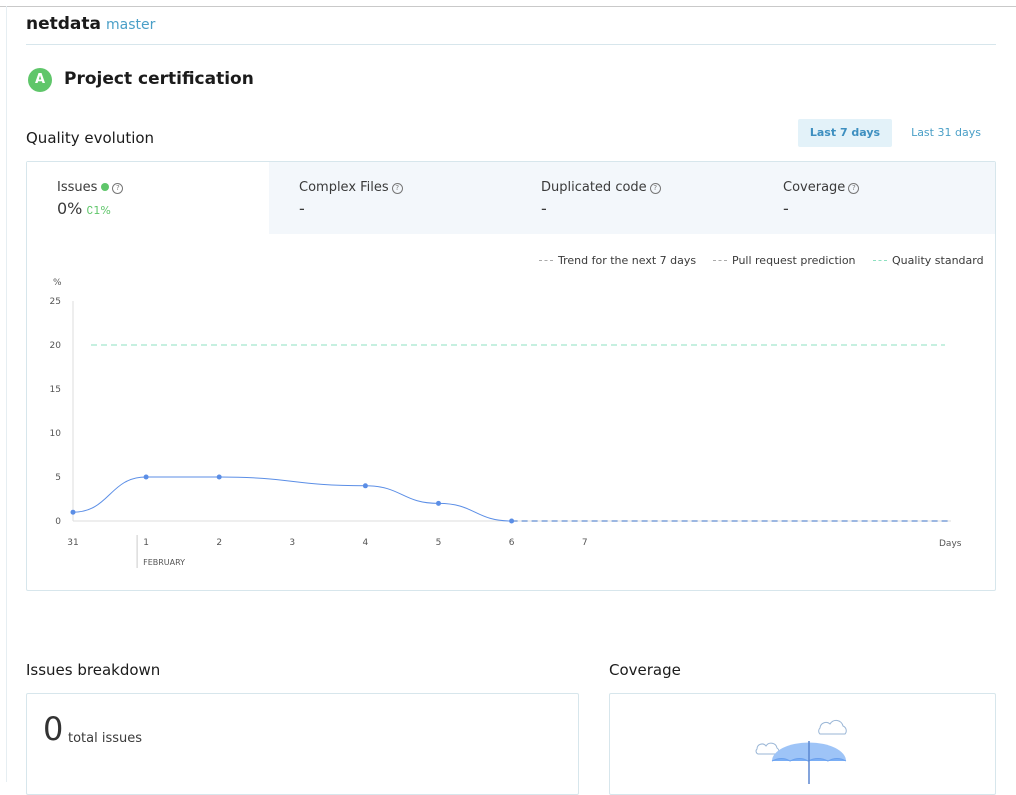 Image resolution: width=1016 pixels, height=795 pixels. Describe the element at coordinates (164, 562) in the screenshot. I see `month-label: FEBRUARY` at that location.